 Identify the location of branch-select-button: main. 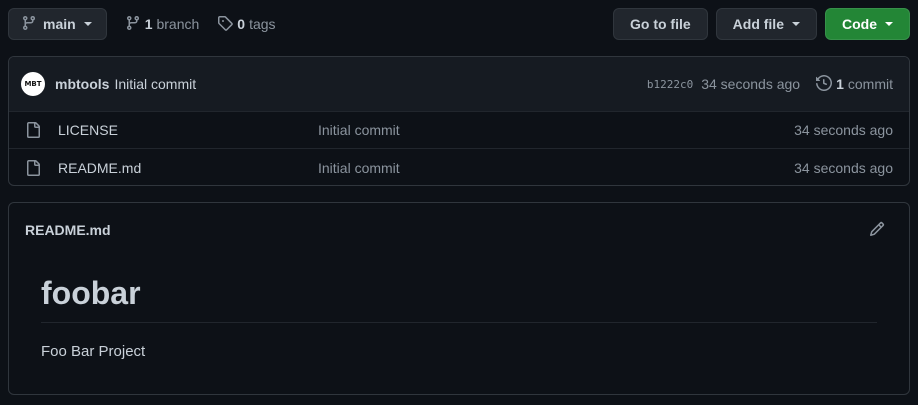
(57, 24).